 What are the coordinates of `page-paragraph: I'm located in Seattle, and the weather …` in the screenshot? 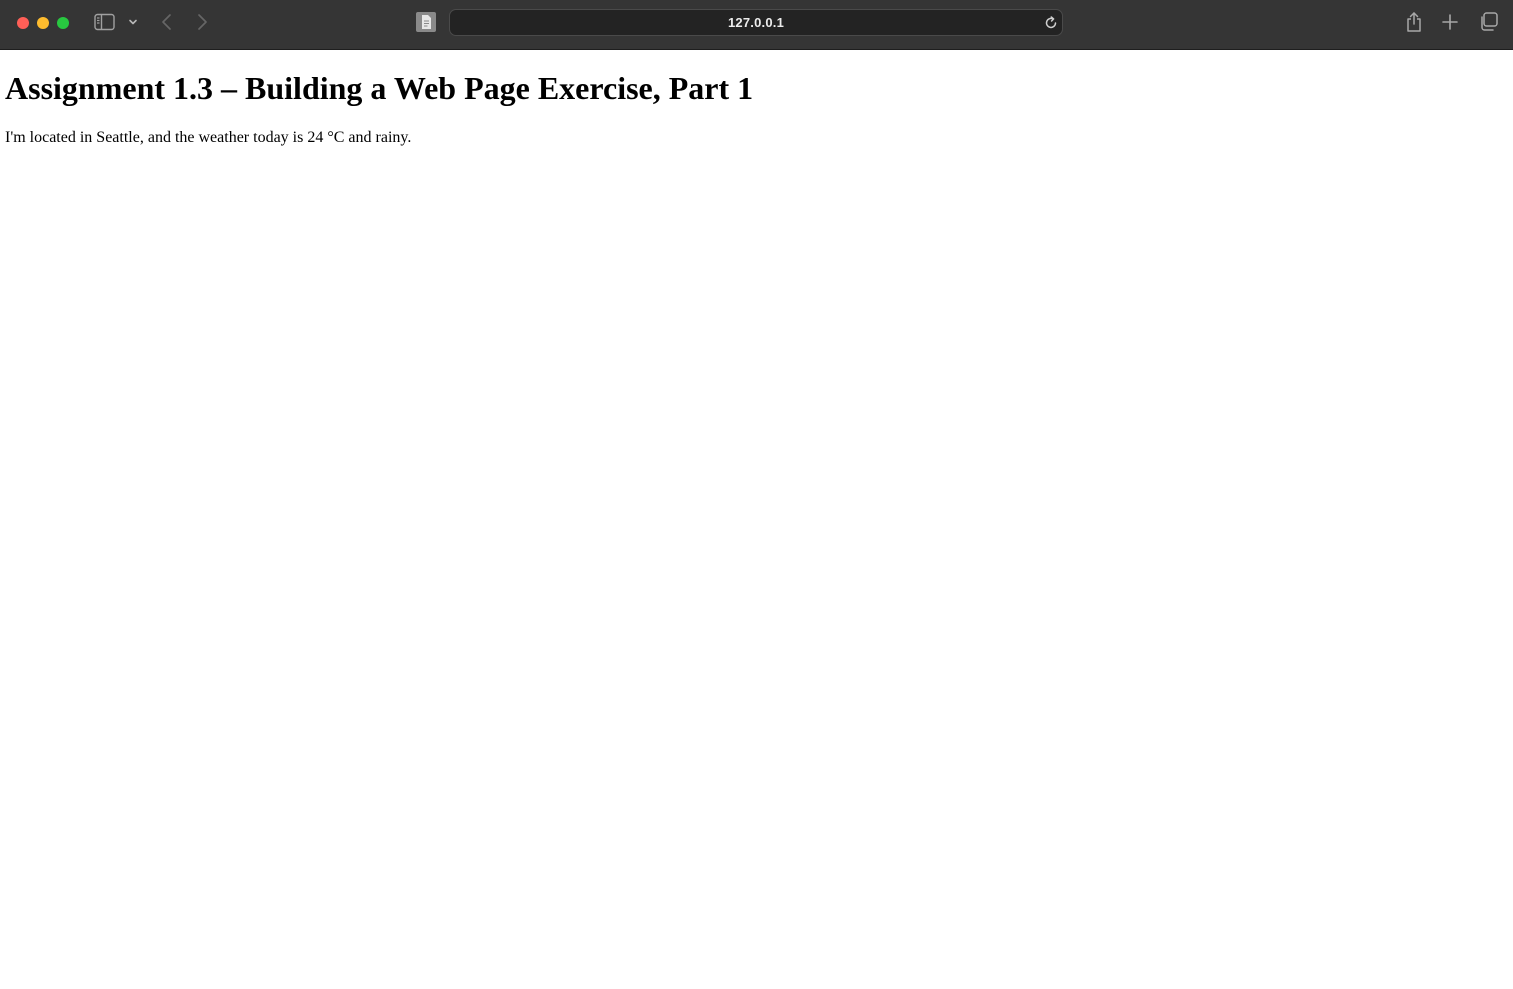 It's located at (208, 137).